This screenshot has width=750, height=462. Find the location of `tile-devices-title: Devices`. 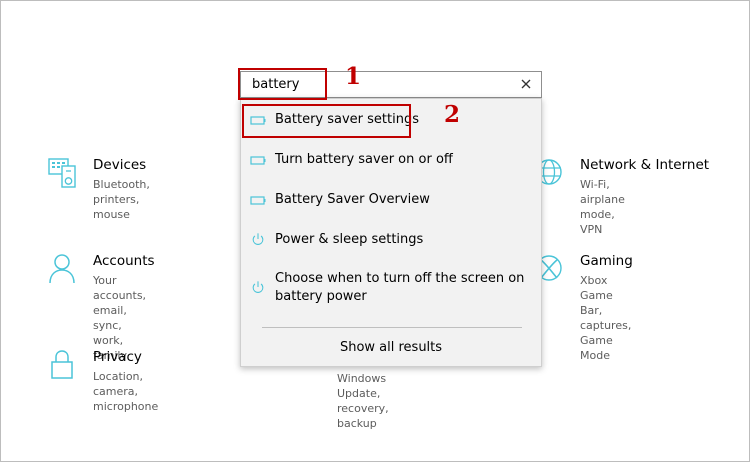

tile-devices-title: Devices is located at coordinates (120, 165).